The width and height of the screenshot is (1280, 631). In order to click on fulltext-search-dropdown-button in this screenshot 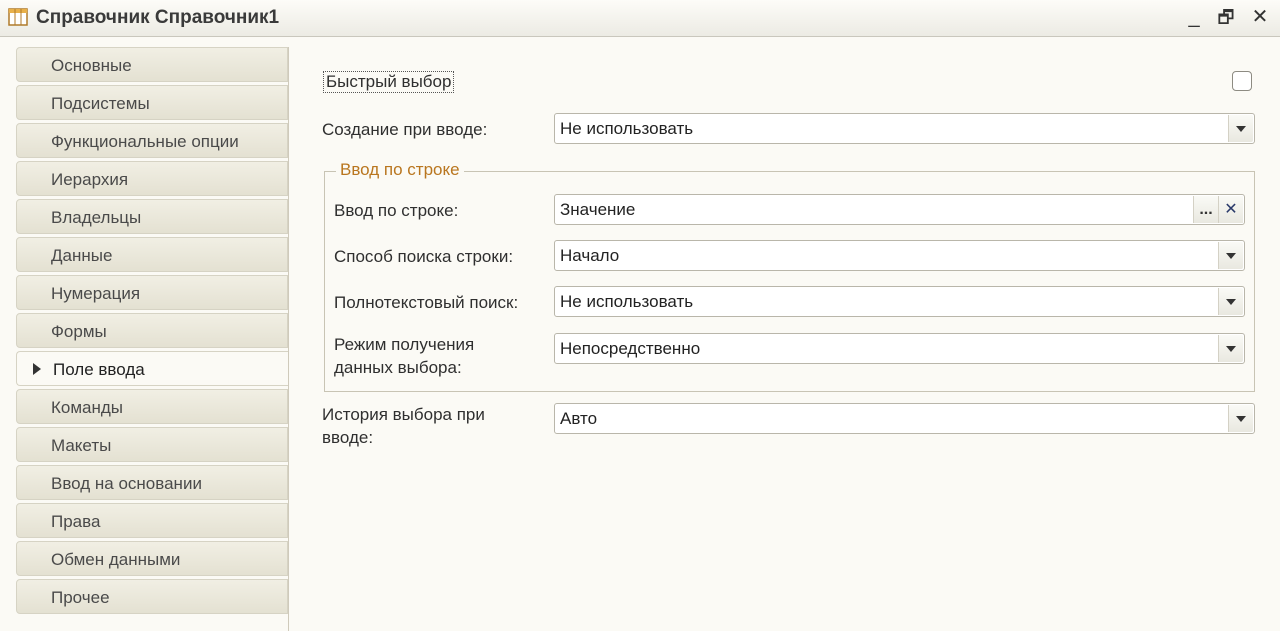, I will do `click(1230, 301)`.